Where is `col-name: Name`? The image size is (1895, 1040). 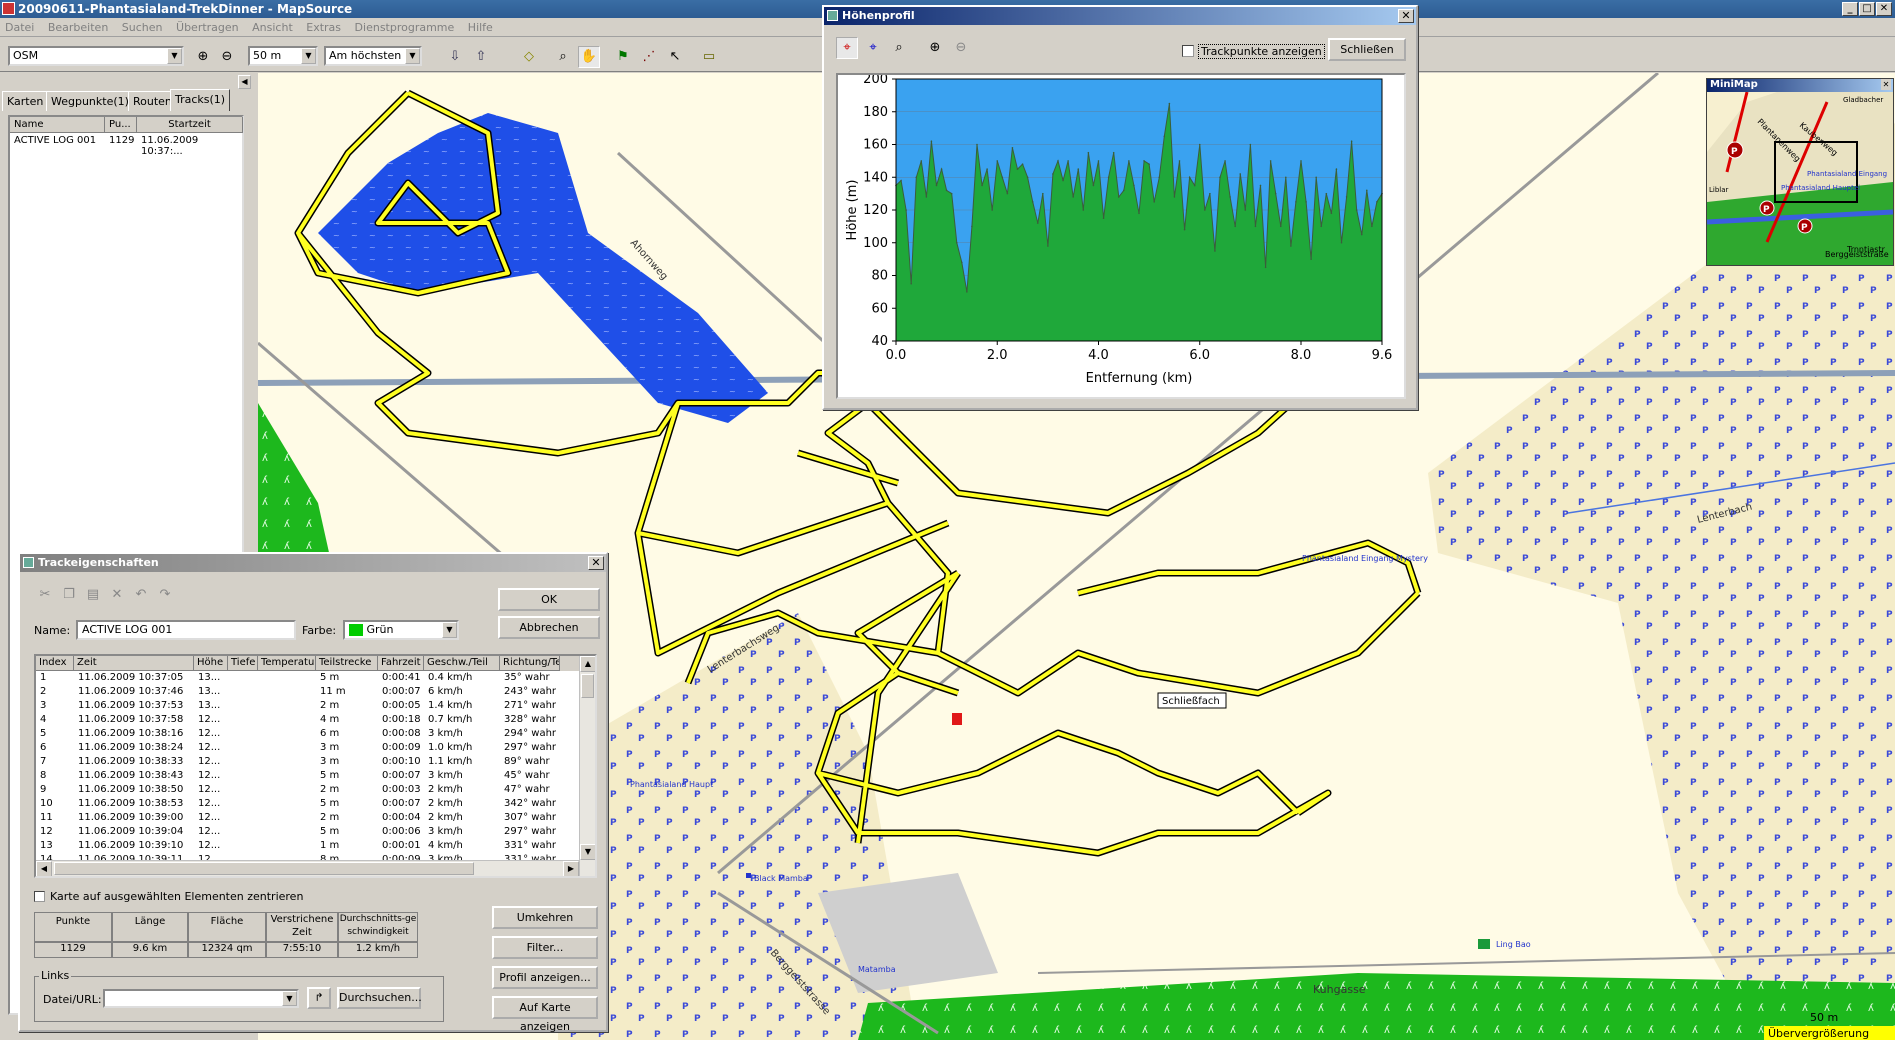
col-name: Name is located at coordinates (57, 125).